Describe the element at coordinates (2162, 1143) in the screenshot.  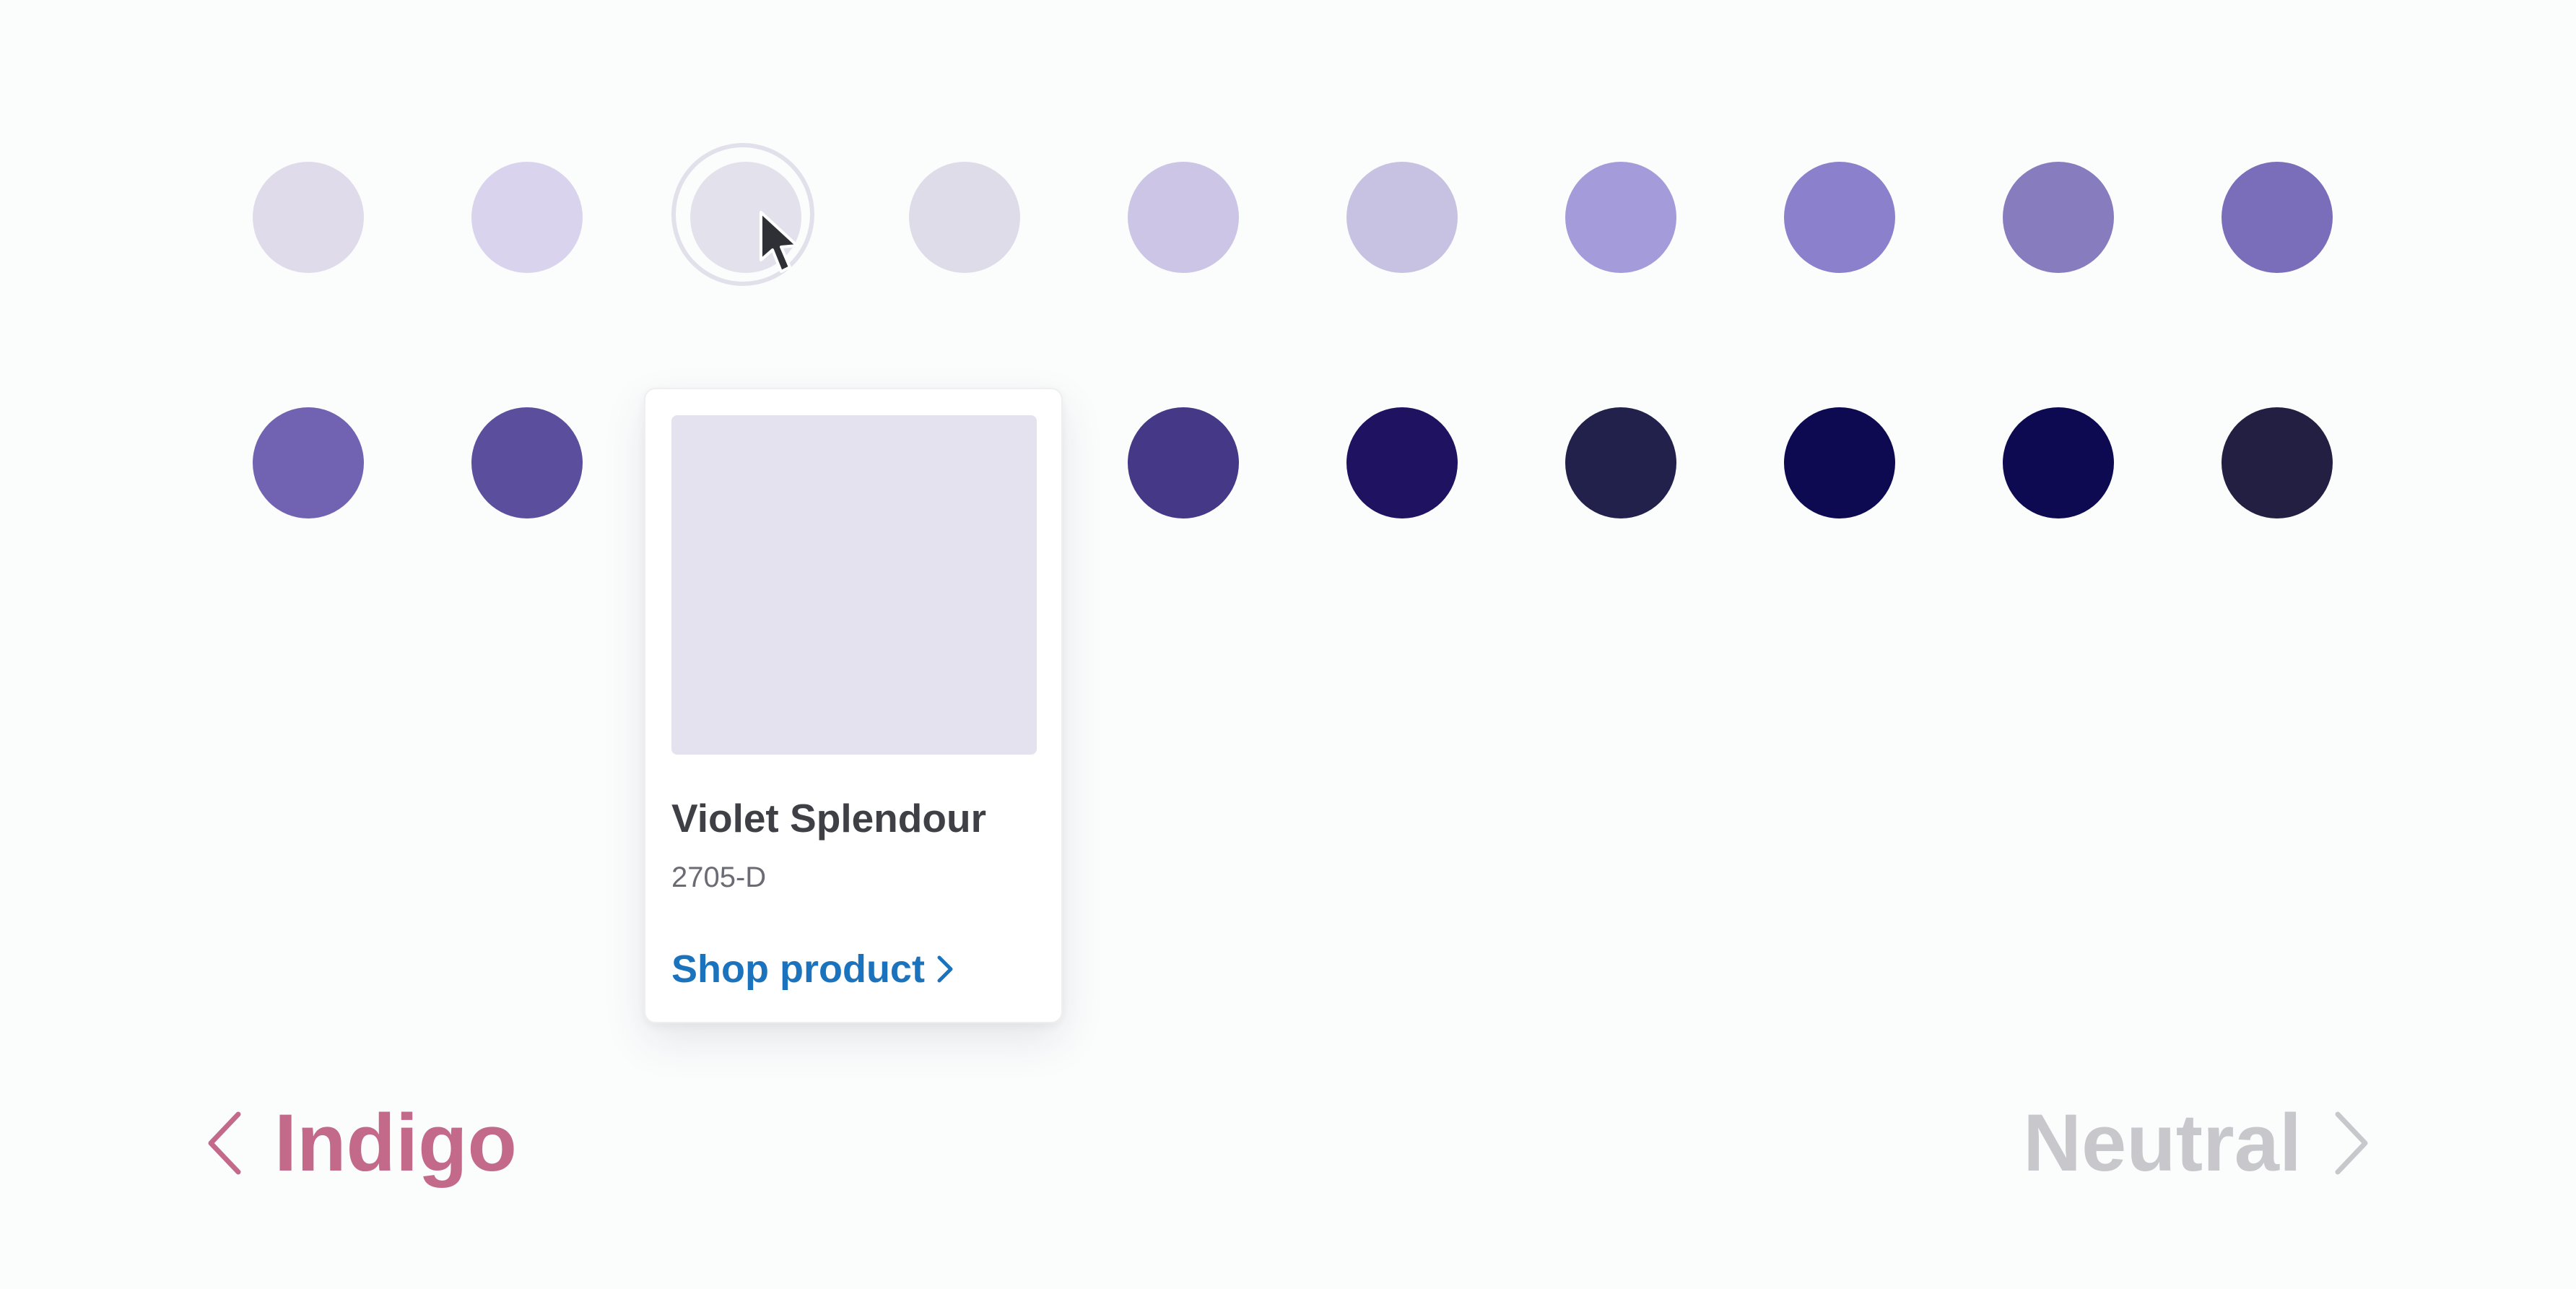
I see `next-palette-label: Neutral` at that location.